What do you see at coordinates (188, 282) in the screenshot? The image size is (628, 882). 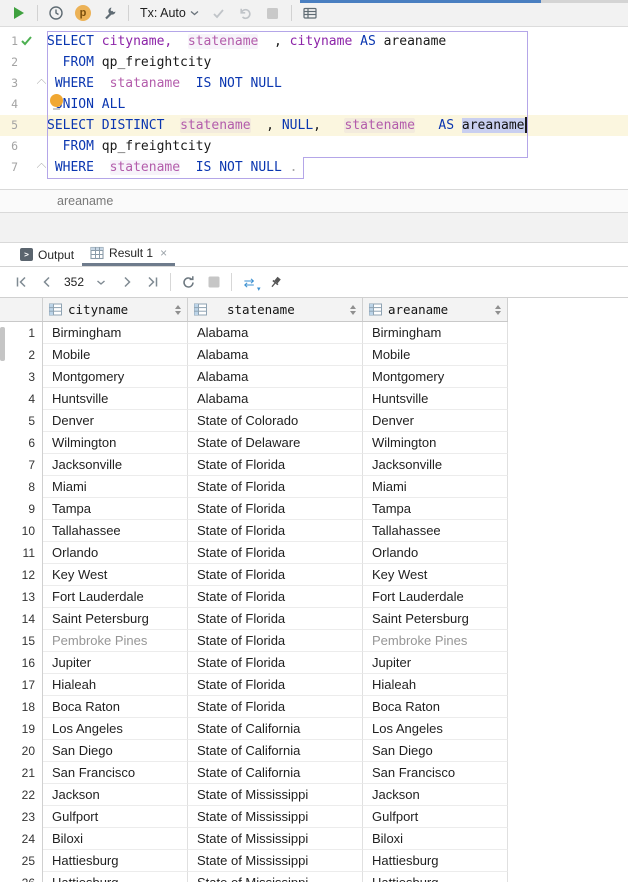 I see `refresh-button` at bounding box center [188, 282].